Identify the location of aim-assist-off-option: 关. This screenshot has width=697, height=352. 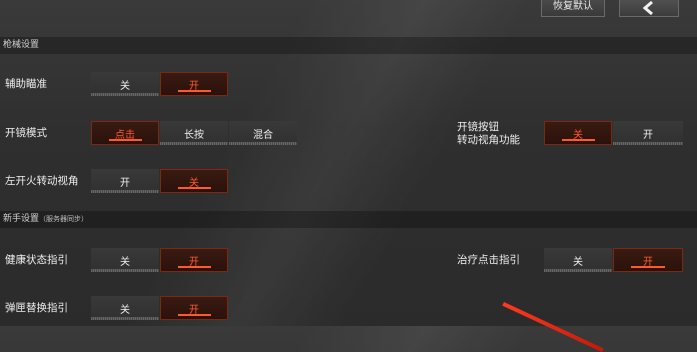
(125, 84).